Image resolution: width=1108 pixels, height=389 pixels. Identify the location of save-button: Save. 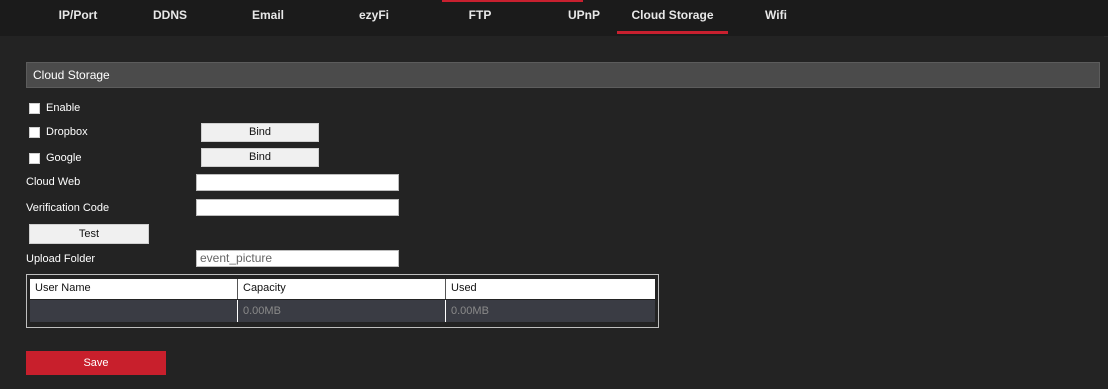
(96, 363).